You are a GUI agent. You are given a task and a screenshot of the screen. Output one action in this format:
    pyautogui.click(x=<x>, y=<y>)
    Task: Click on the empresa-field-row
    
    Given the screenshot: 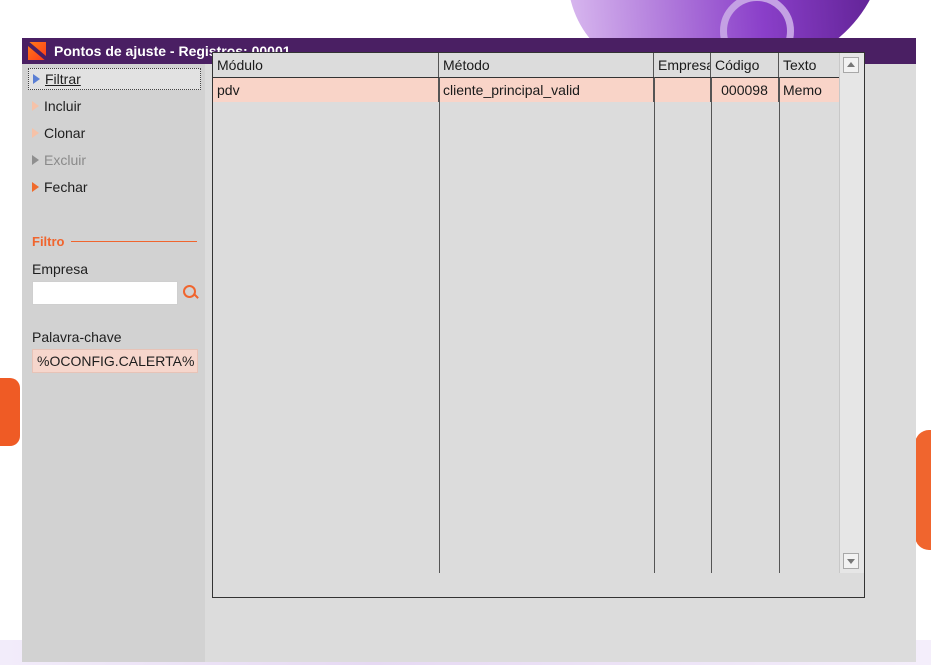 What is the action you would take?
    pyautogui.click(x=118, y=293)
    